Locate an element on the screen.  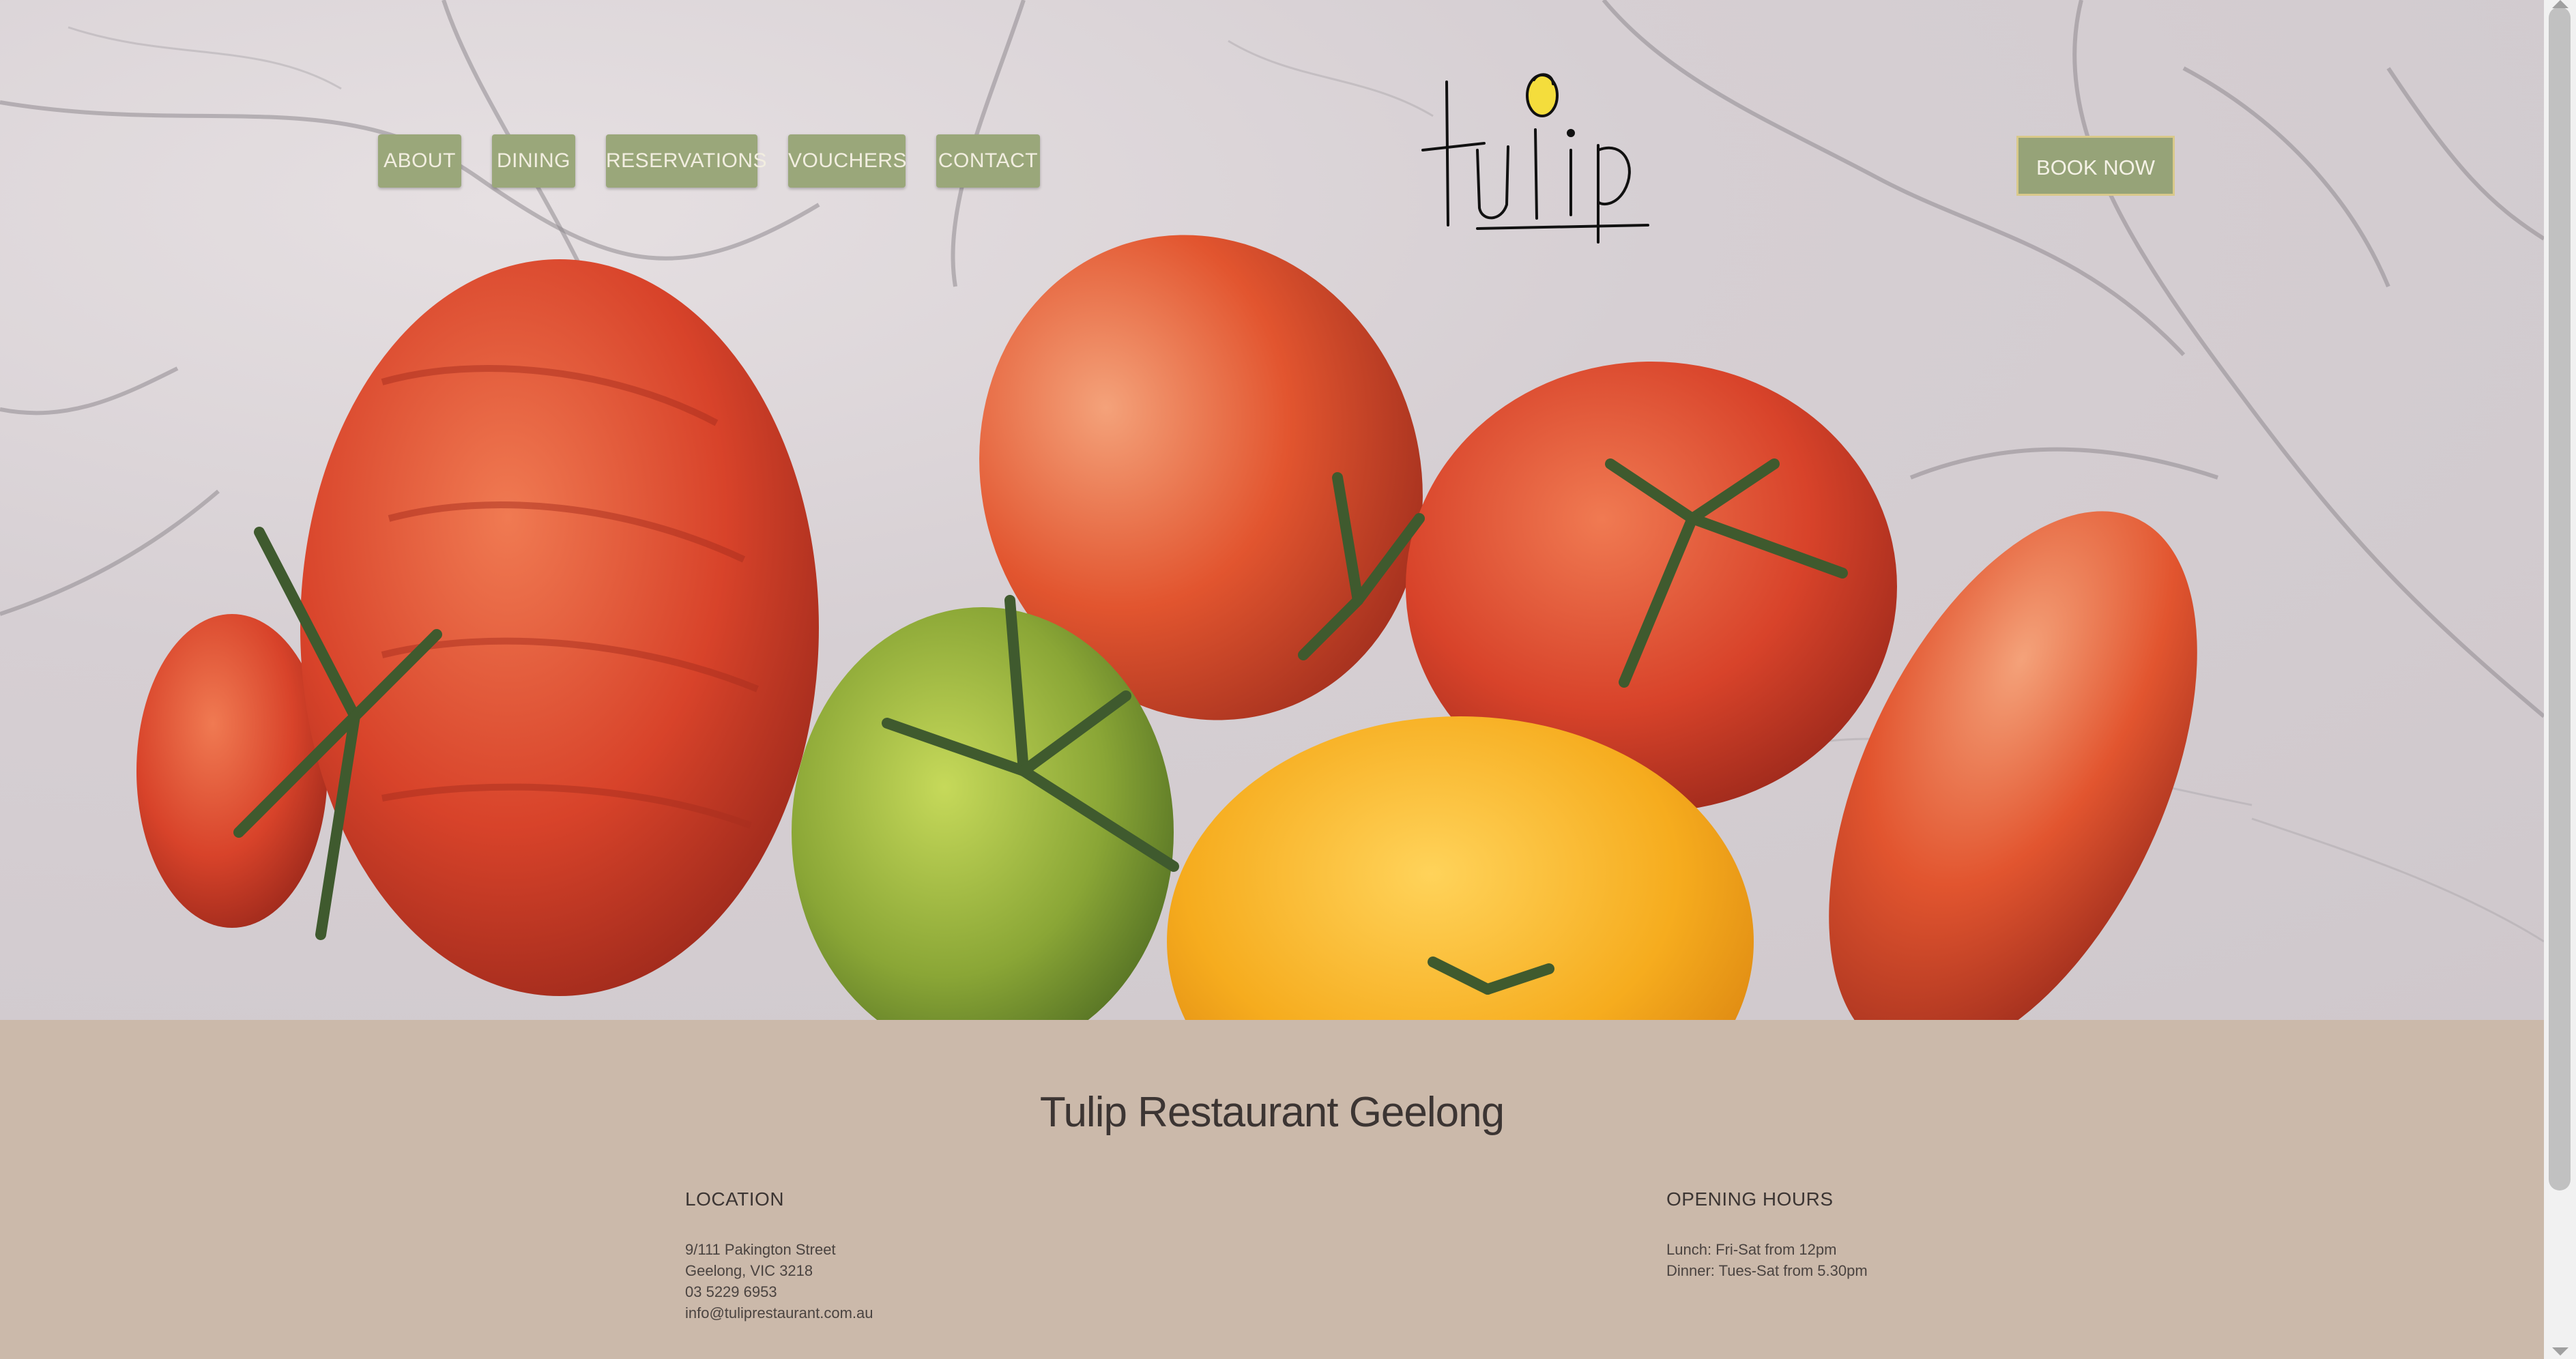
scroll-up-icon is located at coordinates (2560, 4).